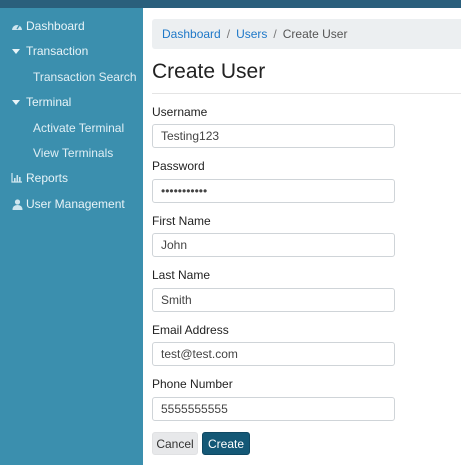 This screenshot has width=461, height=465. I want to click on sidebar-item-label: Terminal, so click(49, 102).